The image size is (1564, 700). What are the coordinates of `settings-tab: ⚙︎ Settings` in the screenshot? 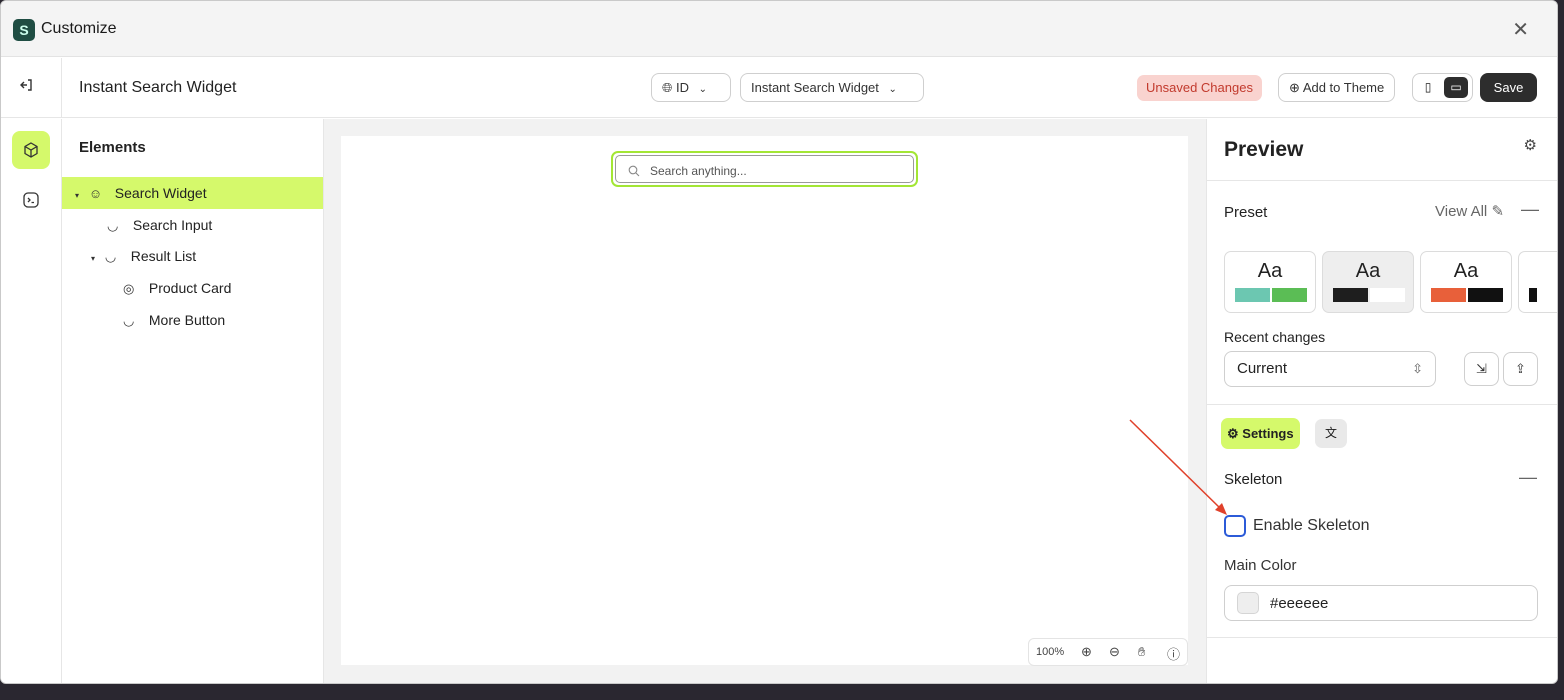 It's located at (1260, 433).